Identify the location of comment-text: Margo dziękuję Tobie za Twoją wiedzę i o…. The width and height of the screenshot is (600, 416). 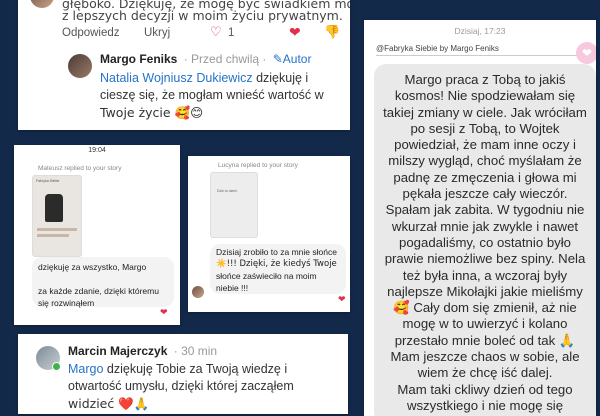
(203, 387).